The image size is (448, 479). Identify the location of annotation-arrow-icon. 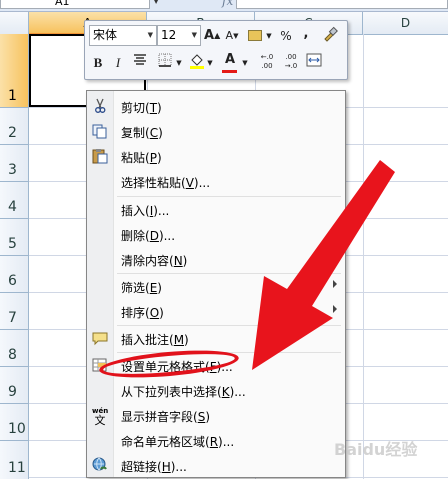
(323, 265).